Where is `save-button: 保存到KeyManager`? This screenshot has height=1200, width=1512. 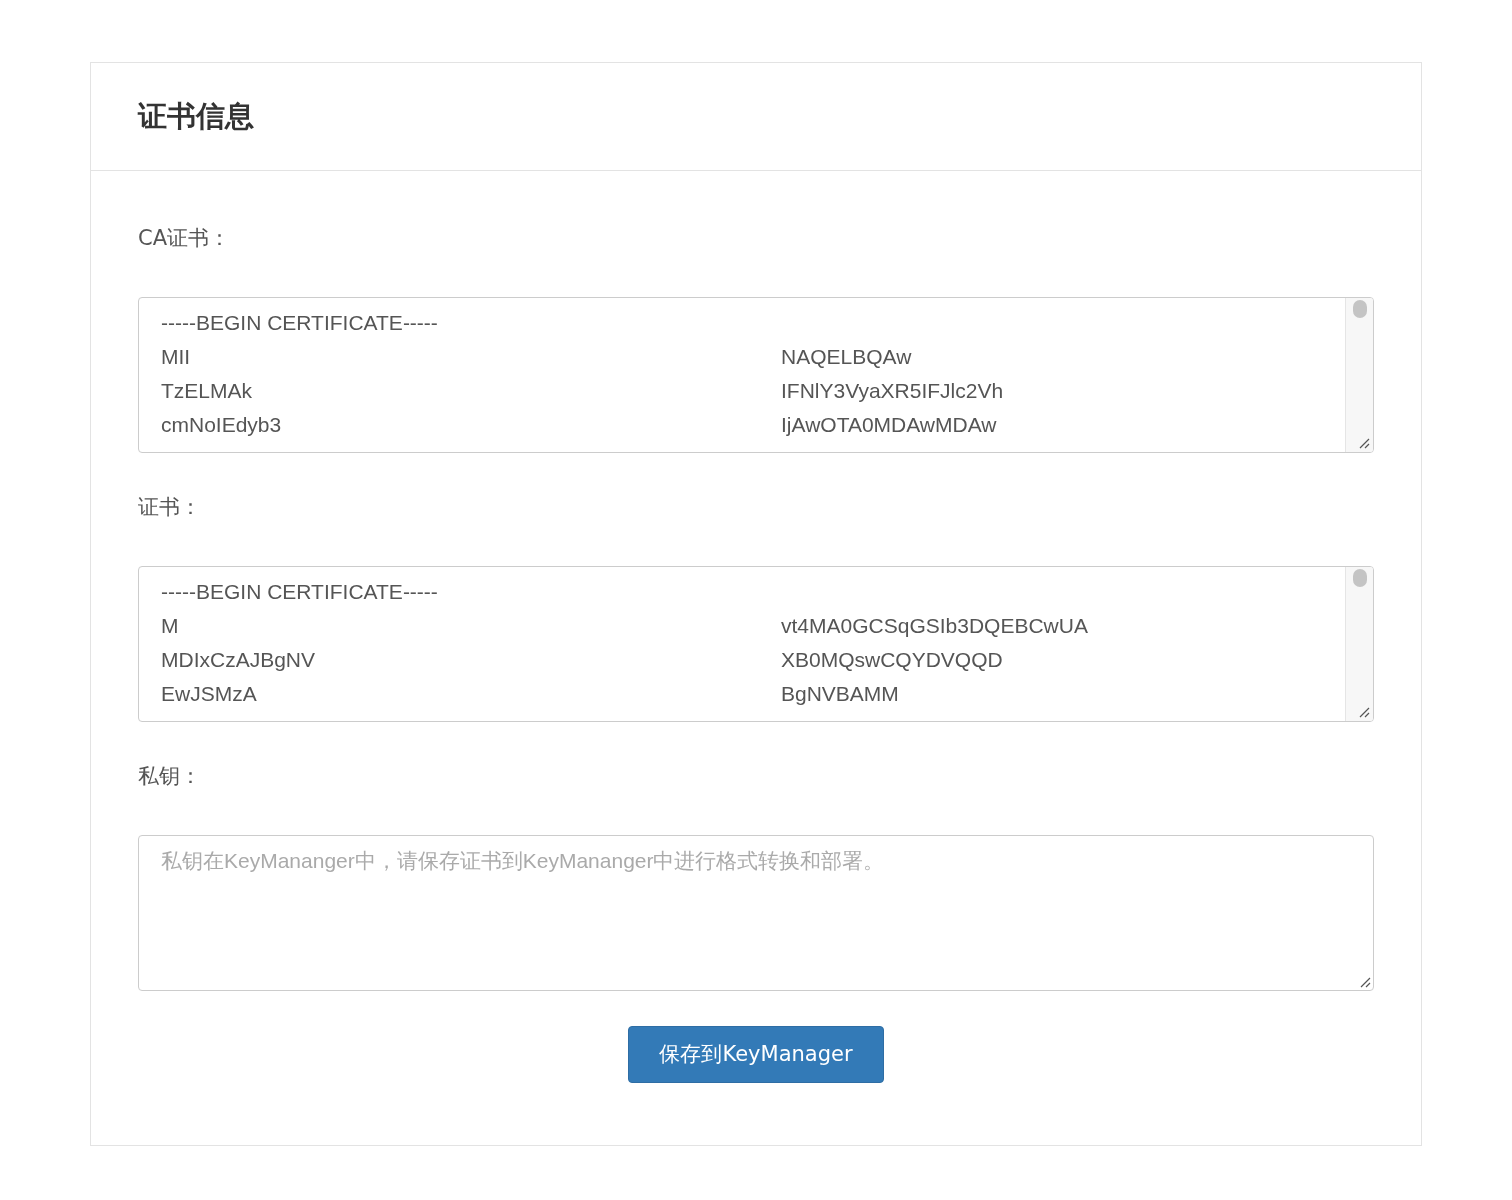
save-button: 保存到KeyManager is located at coordinates (756, 1054).